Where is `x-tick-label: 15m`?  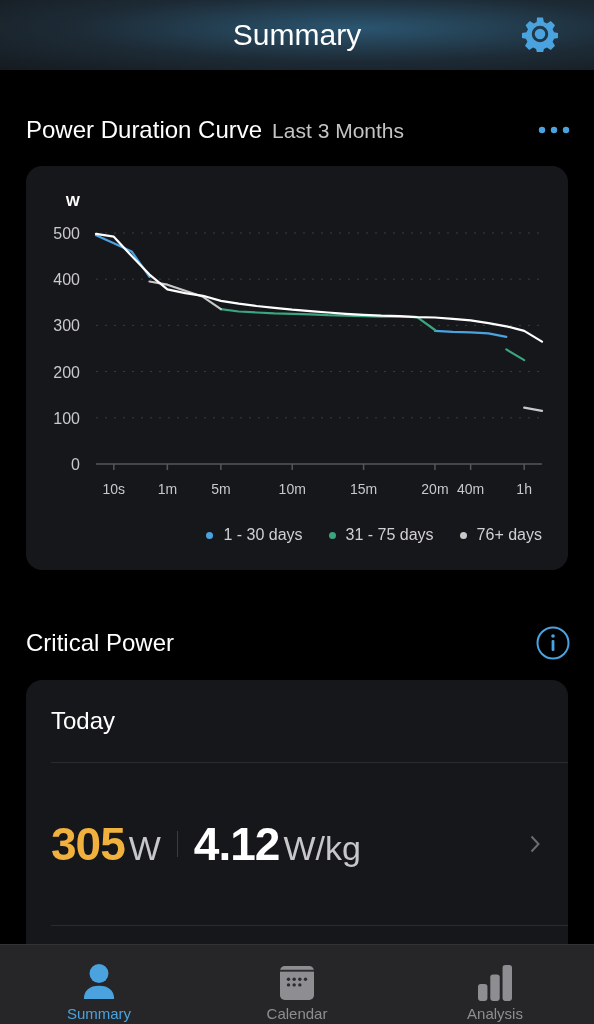
x-tick-label: 15m is located at coordinates (364, 489).